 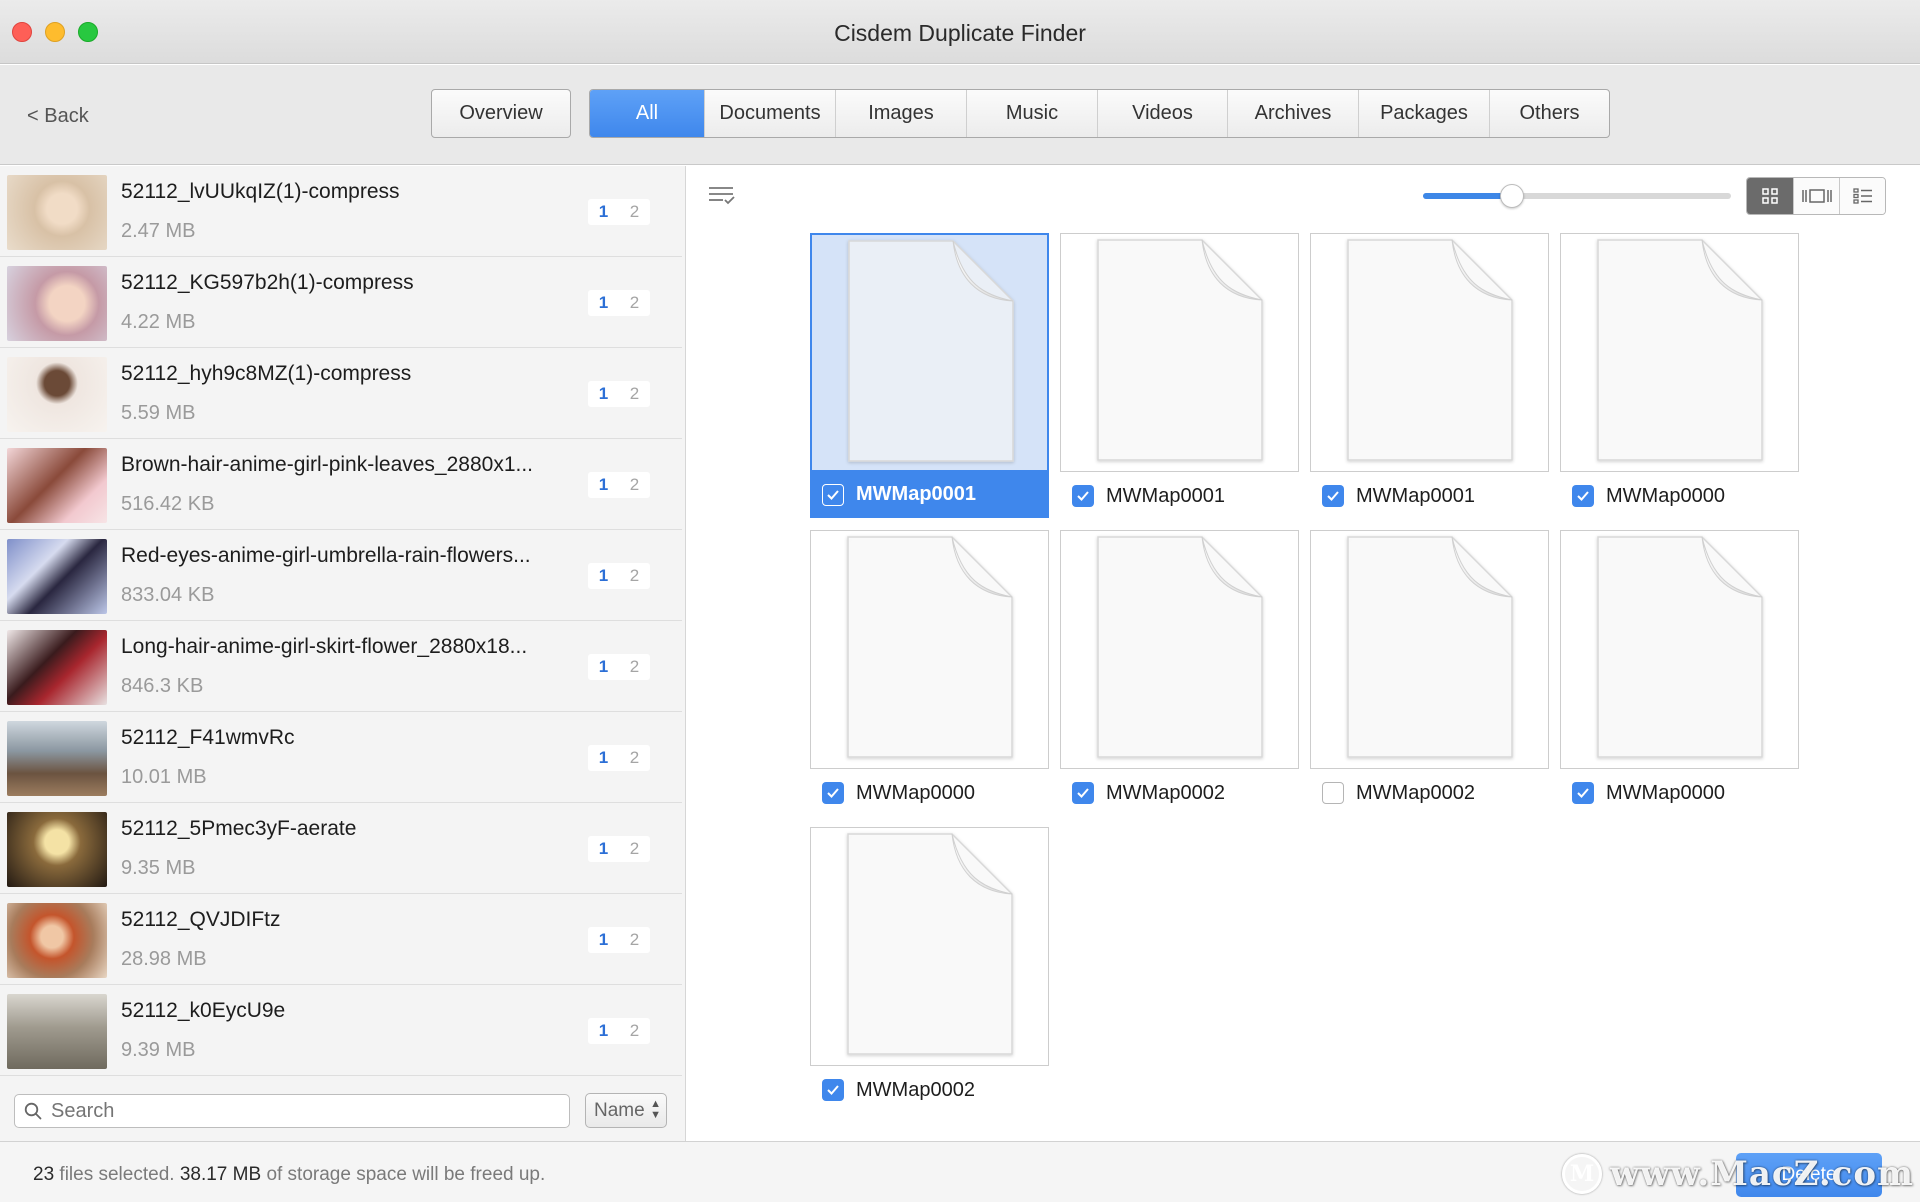 I want to click on search-icon, so click(x=33, y=1111).